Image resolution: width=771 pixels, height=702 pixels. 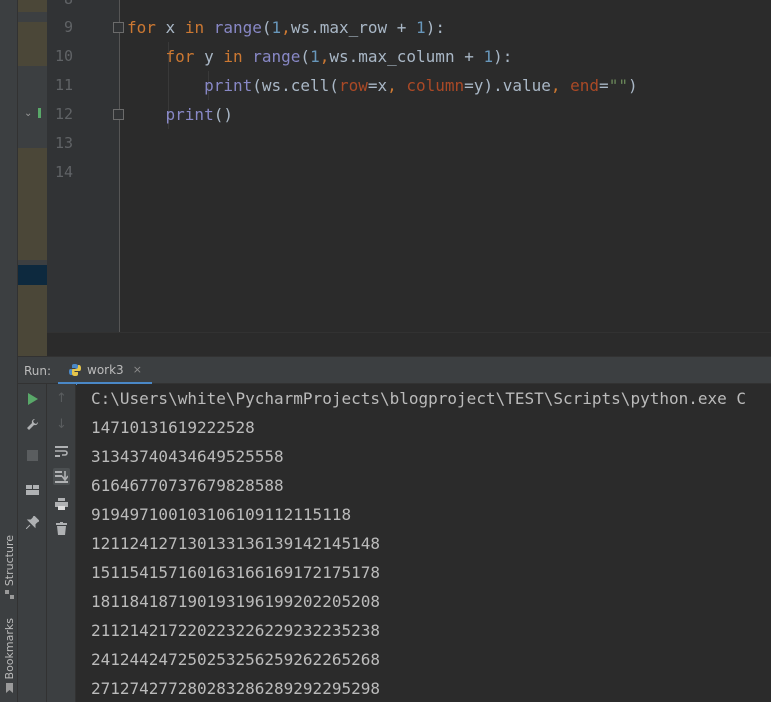 I want to click on left-tool-strip: Structure Bookmarks, so click(x=9, y=351).